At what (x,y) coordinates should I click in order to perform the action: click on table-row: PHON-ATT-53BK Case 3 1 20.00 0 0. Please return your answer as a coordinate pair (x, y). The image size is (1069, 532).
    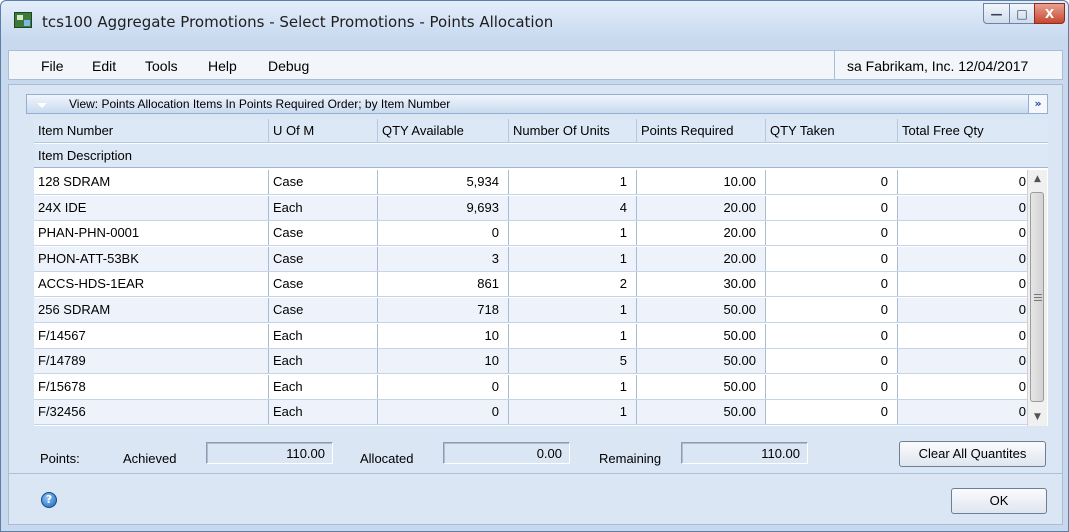
    Looking at the image, I should click on (535, 259).